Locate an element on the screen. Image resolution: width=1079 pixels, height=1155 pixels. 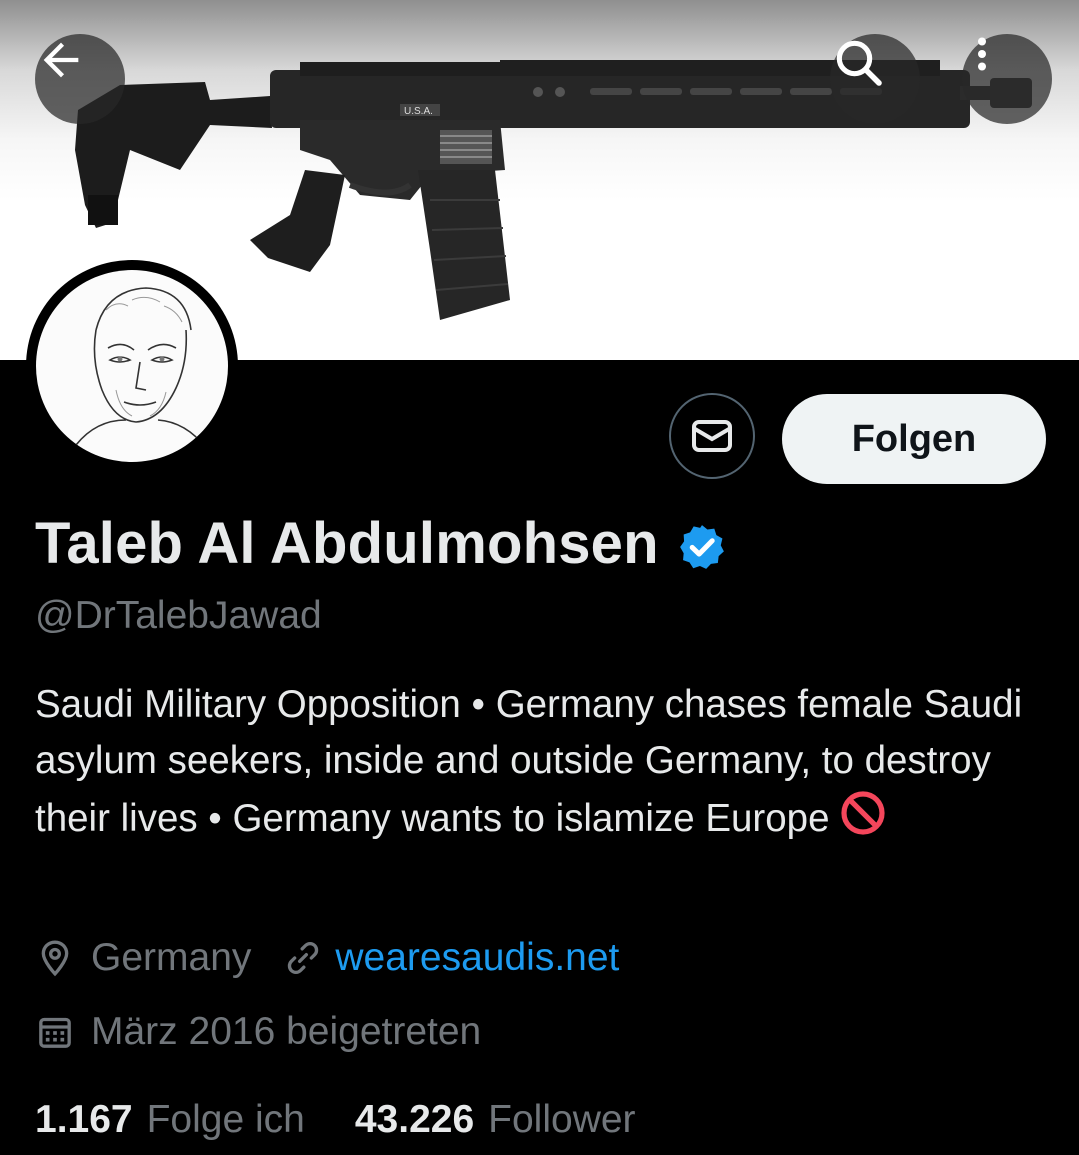
calendar-icon is located at coordinates (55, 1032).